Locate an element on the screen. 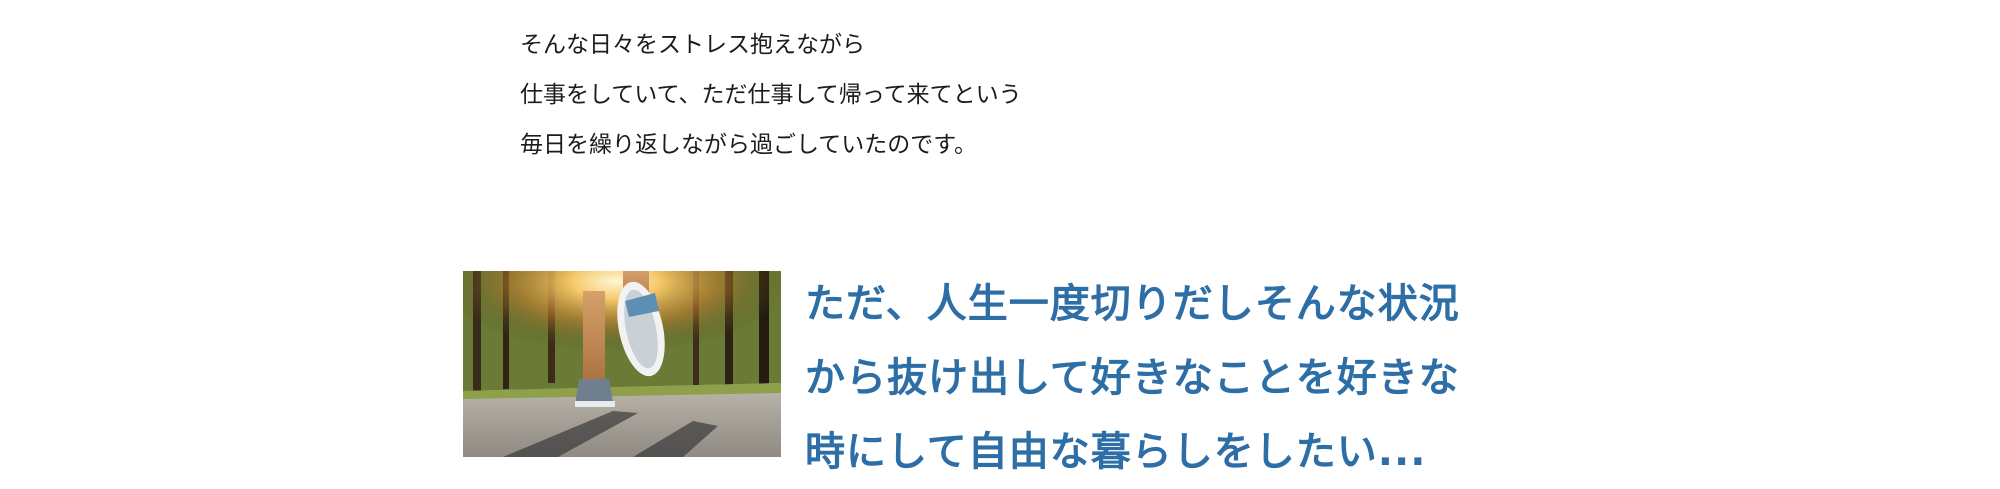 The image size is (2000, 489). intro-line-1: そんな日々をストレス抱えながら is located at coordinates (692, 45).